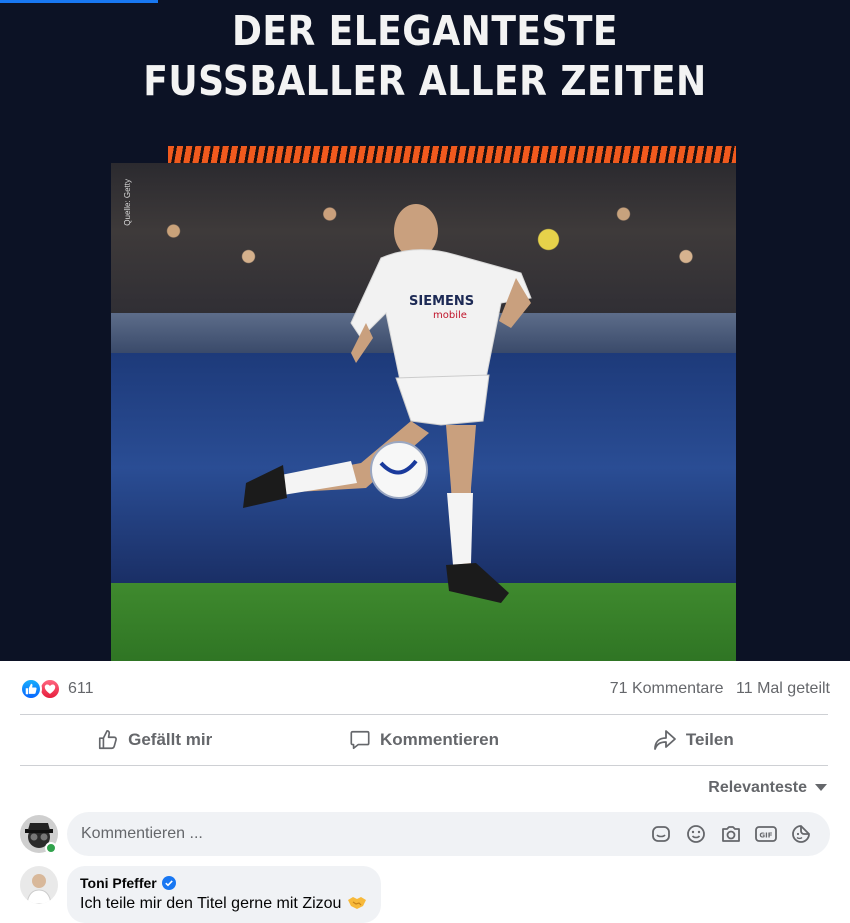 The height and width of the screenshot is (923, 850). I want to click on reaction-count-group: 611, so click(57, 689).